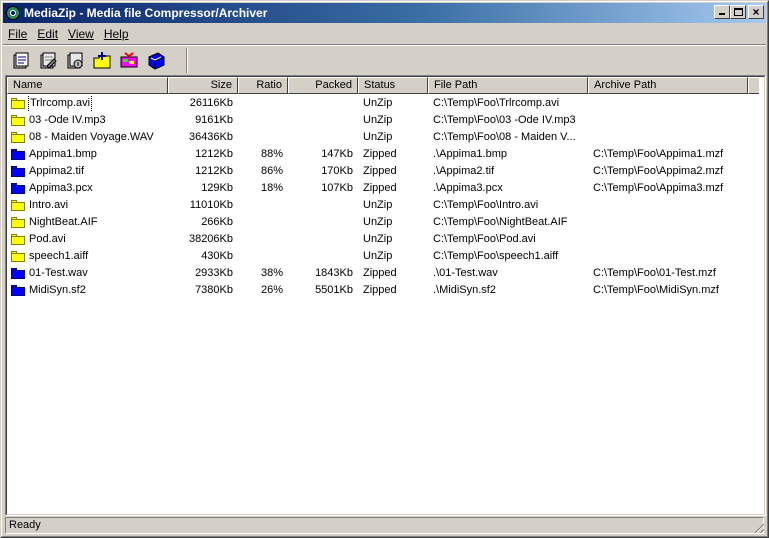 This screenshot has height=538, width=769. What do you see at coordinates (59, 256) in the screenshot?
I see `file-name: speech1.aiff` at bounding box center [59, 256].